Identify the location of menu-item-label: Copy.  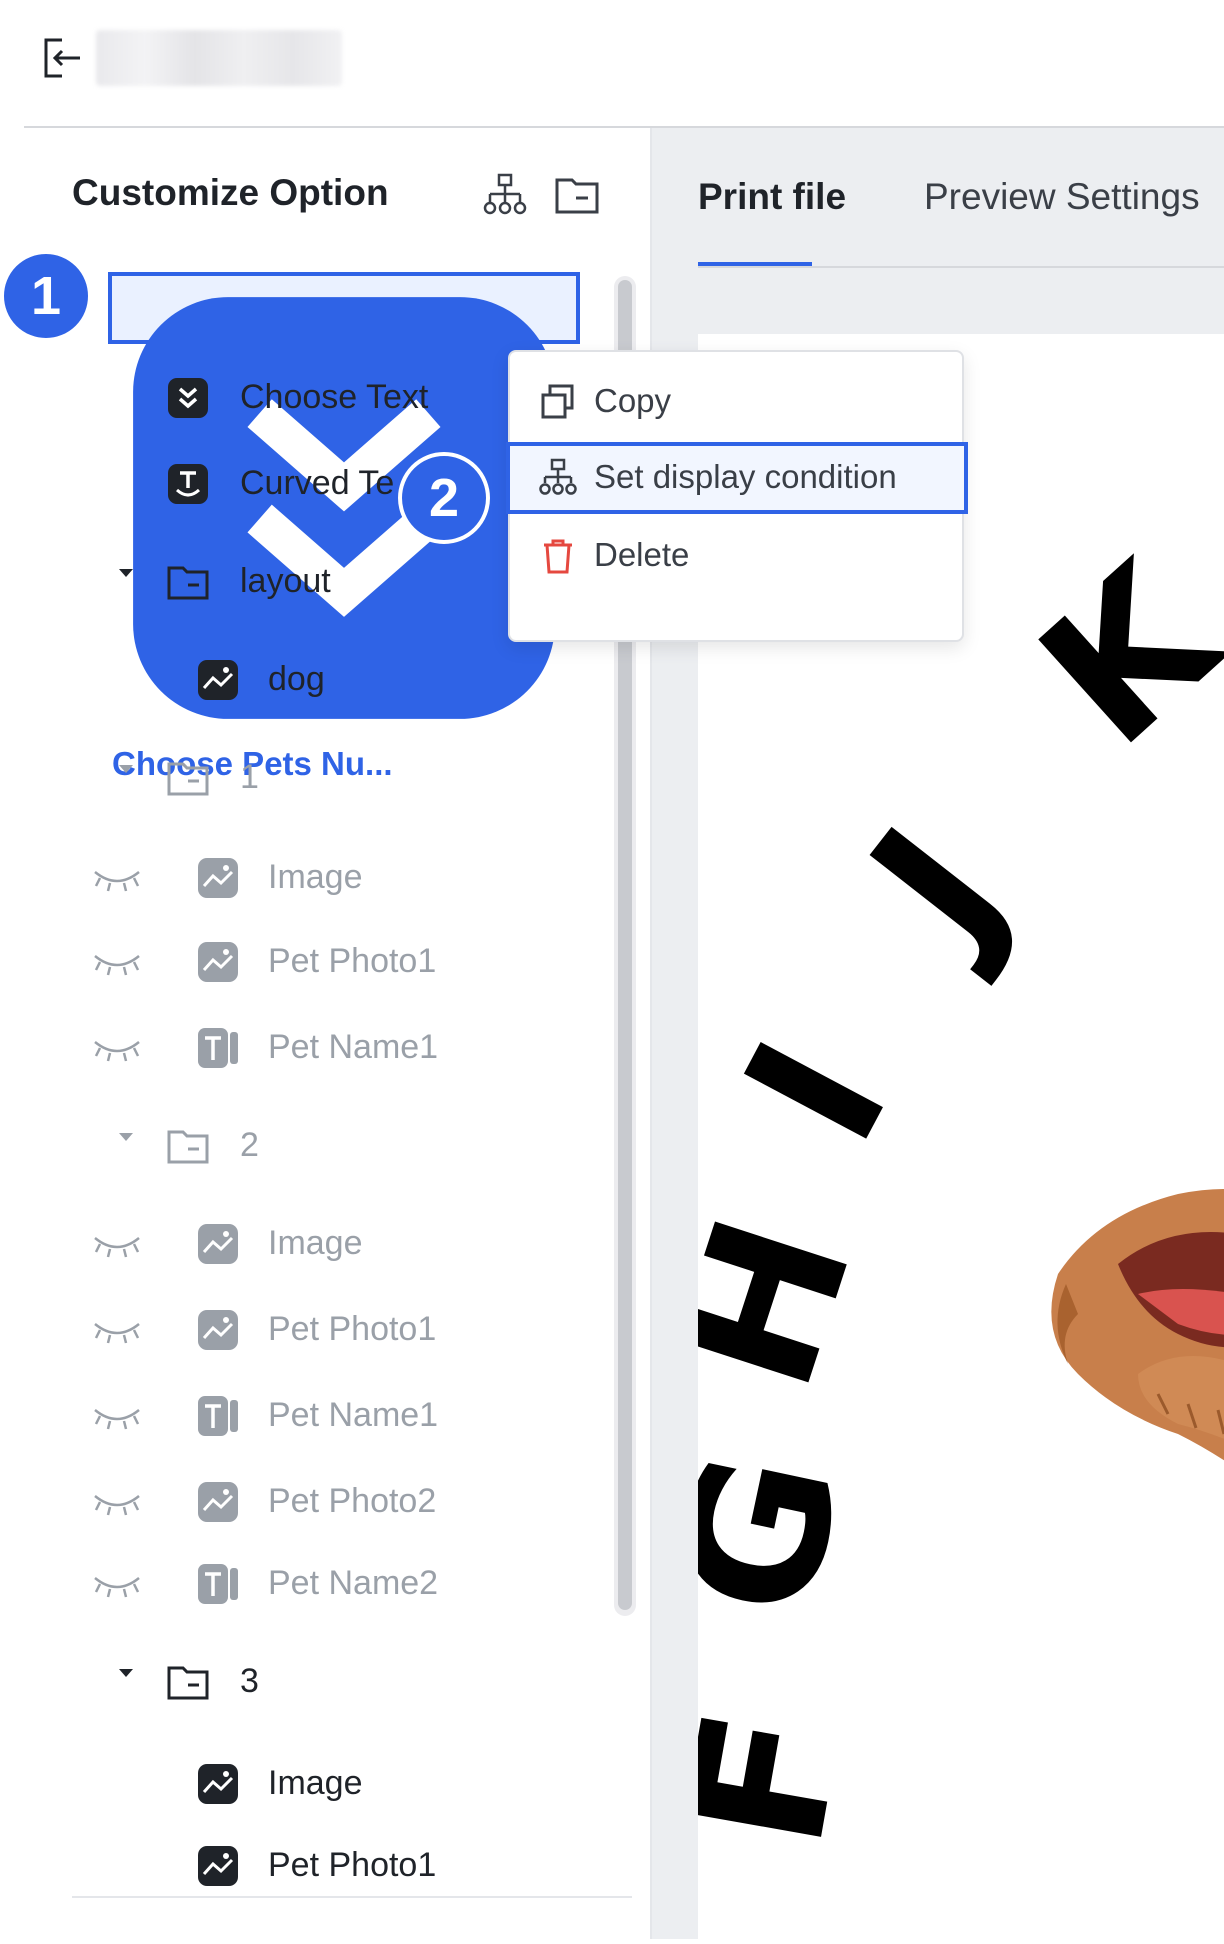
(633, 400).